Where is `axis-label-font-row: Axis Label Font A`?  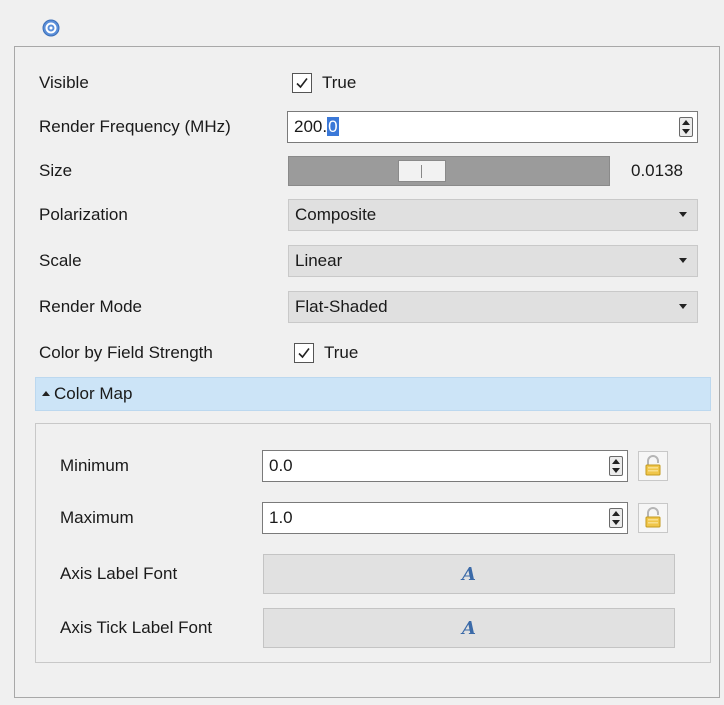
axis-label-font-row: Axis Label Font A is located at coordinates (373, 574).